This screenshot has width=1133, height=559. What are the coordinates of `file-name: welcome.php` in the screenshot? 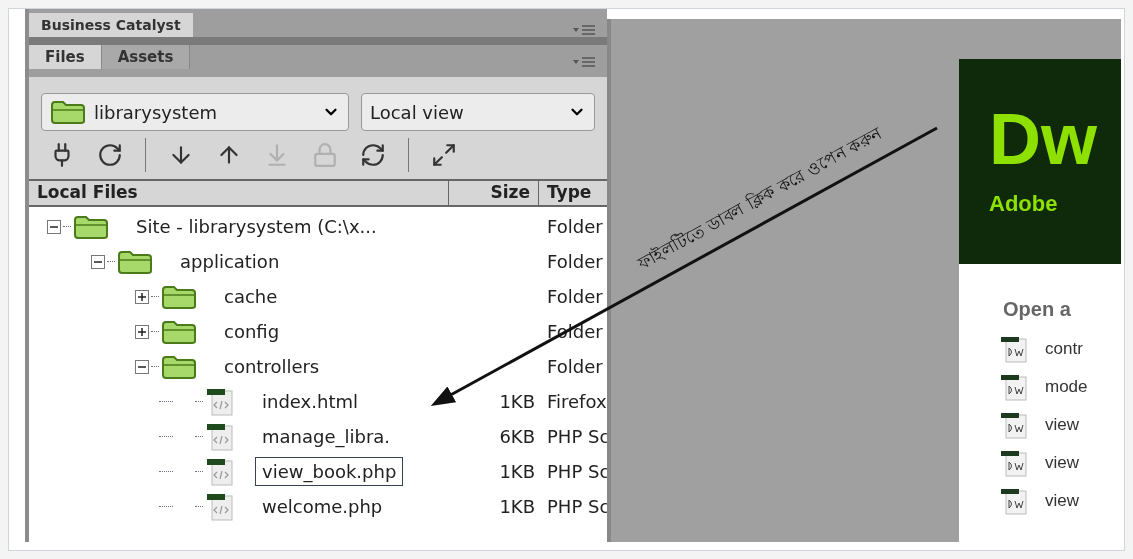 It's located at (322, 506).